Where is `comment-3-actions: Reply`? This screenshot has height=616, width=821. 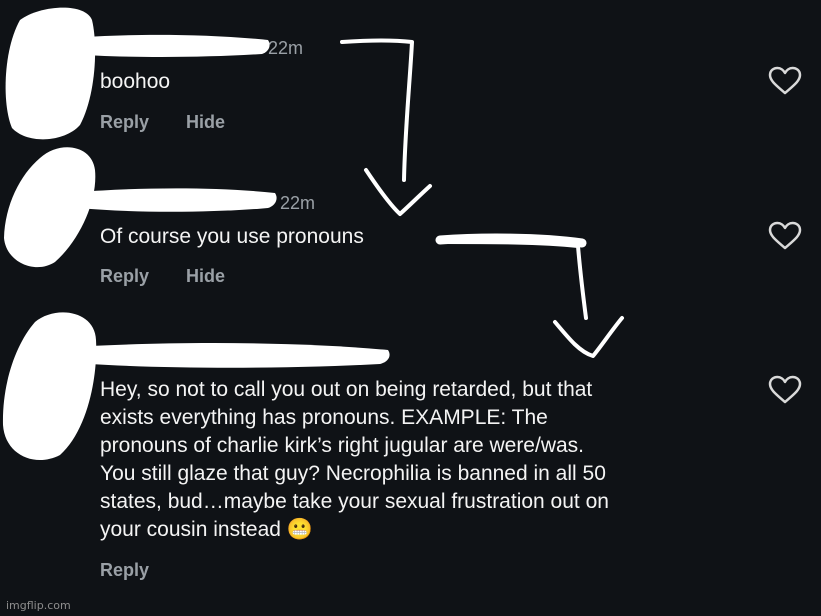
comment-3-actions: Reply is located at coordinates (140, 570).